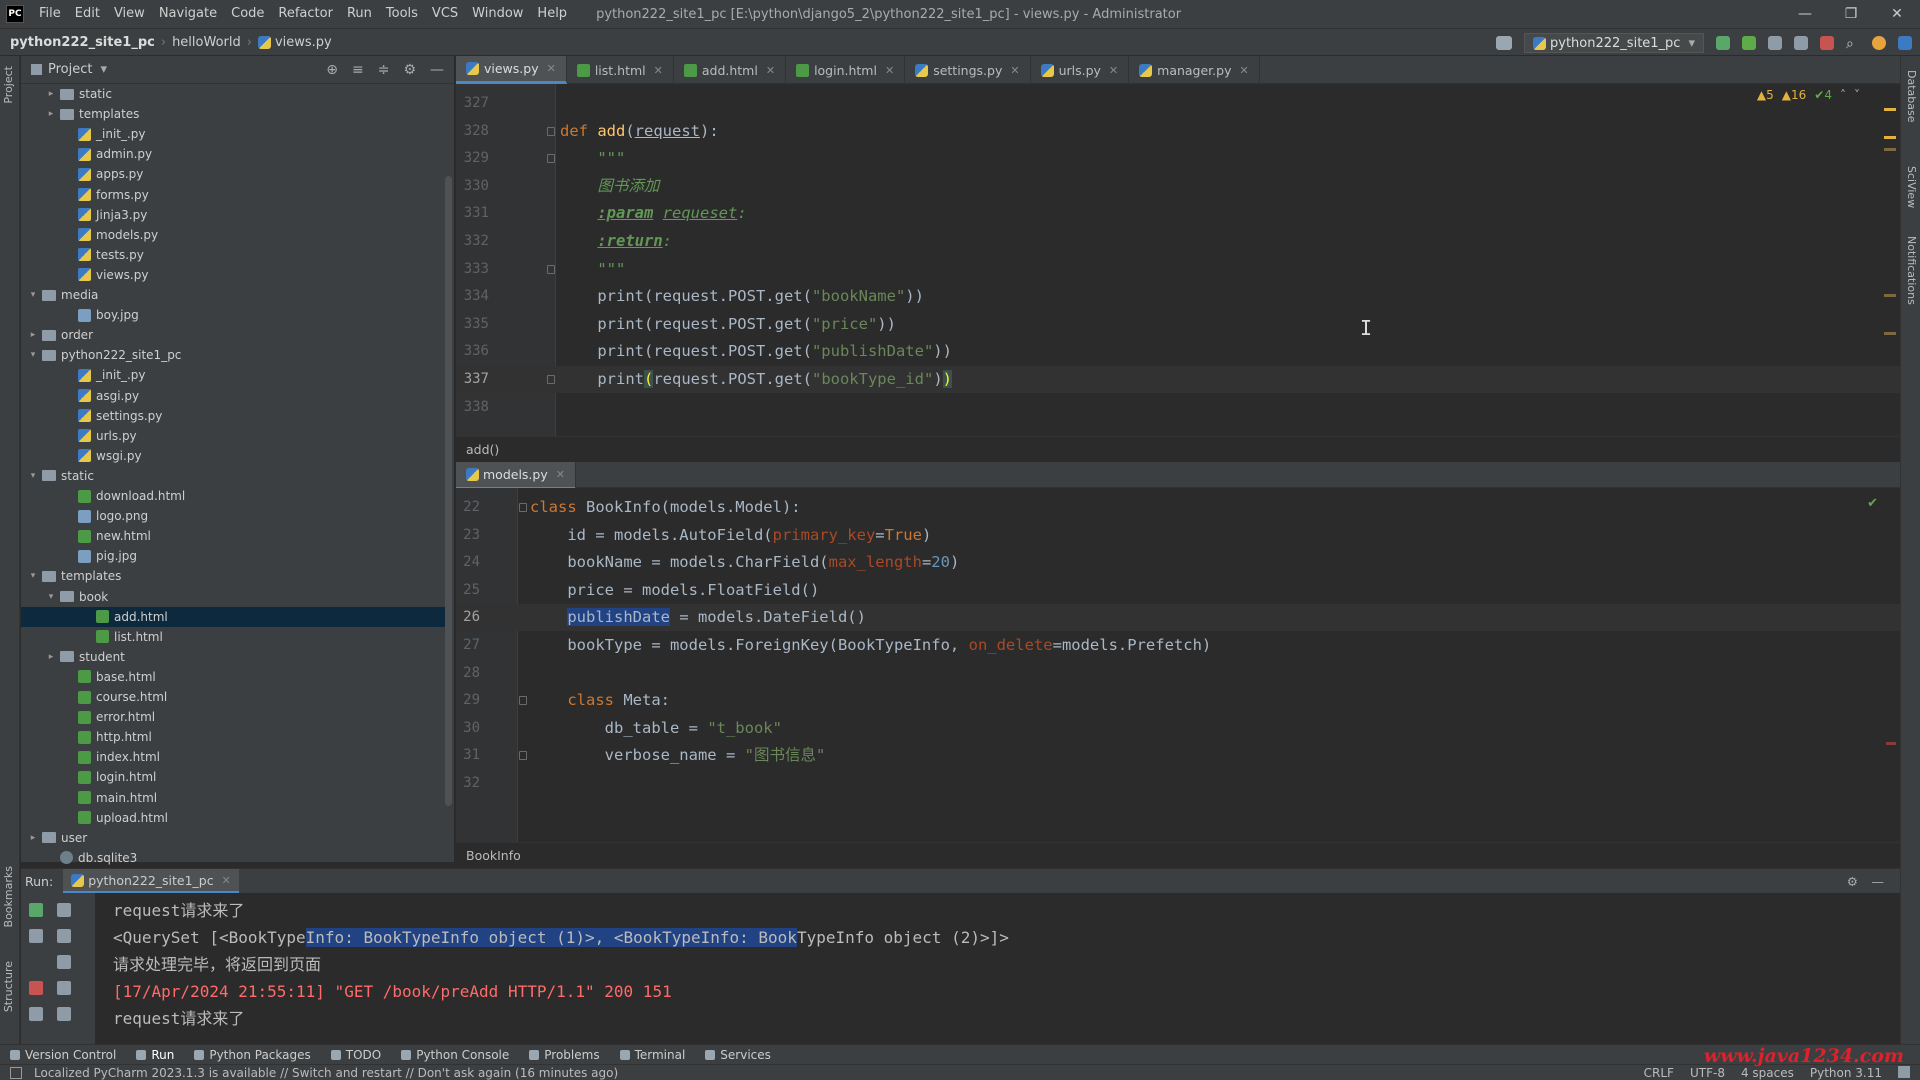 The width and height of the screenshot is (1920, 1080). What do you see at coordinates (1879, 43) in the screenshot?
I see `updates-icon` at bounding box center [1879, 43].